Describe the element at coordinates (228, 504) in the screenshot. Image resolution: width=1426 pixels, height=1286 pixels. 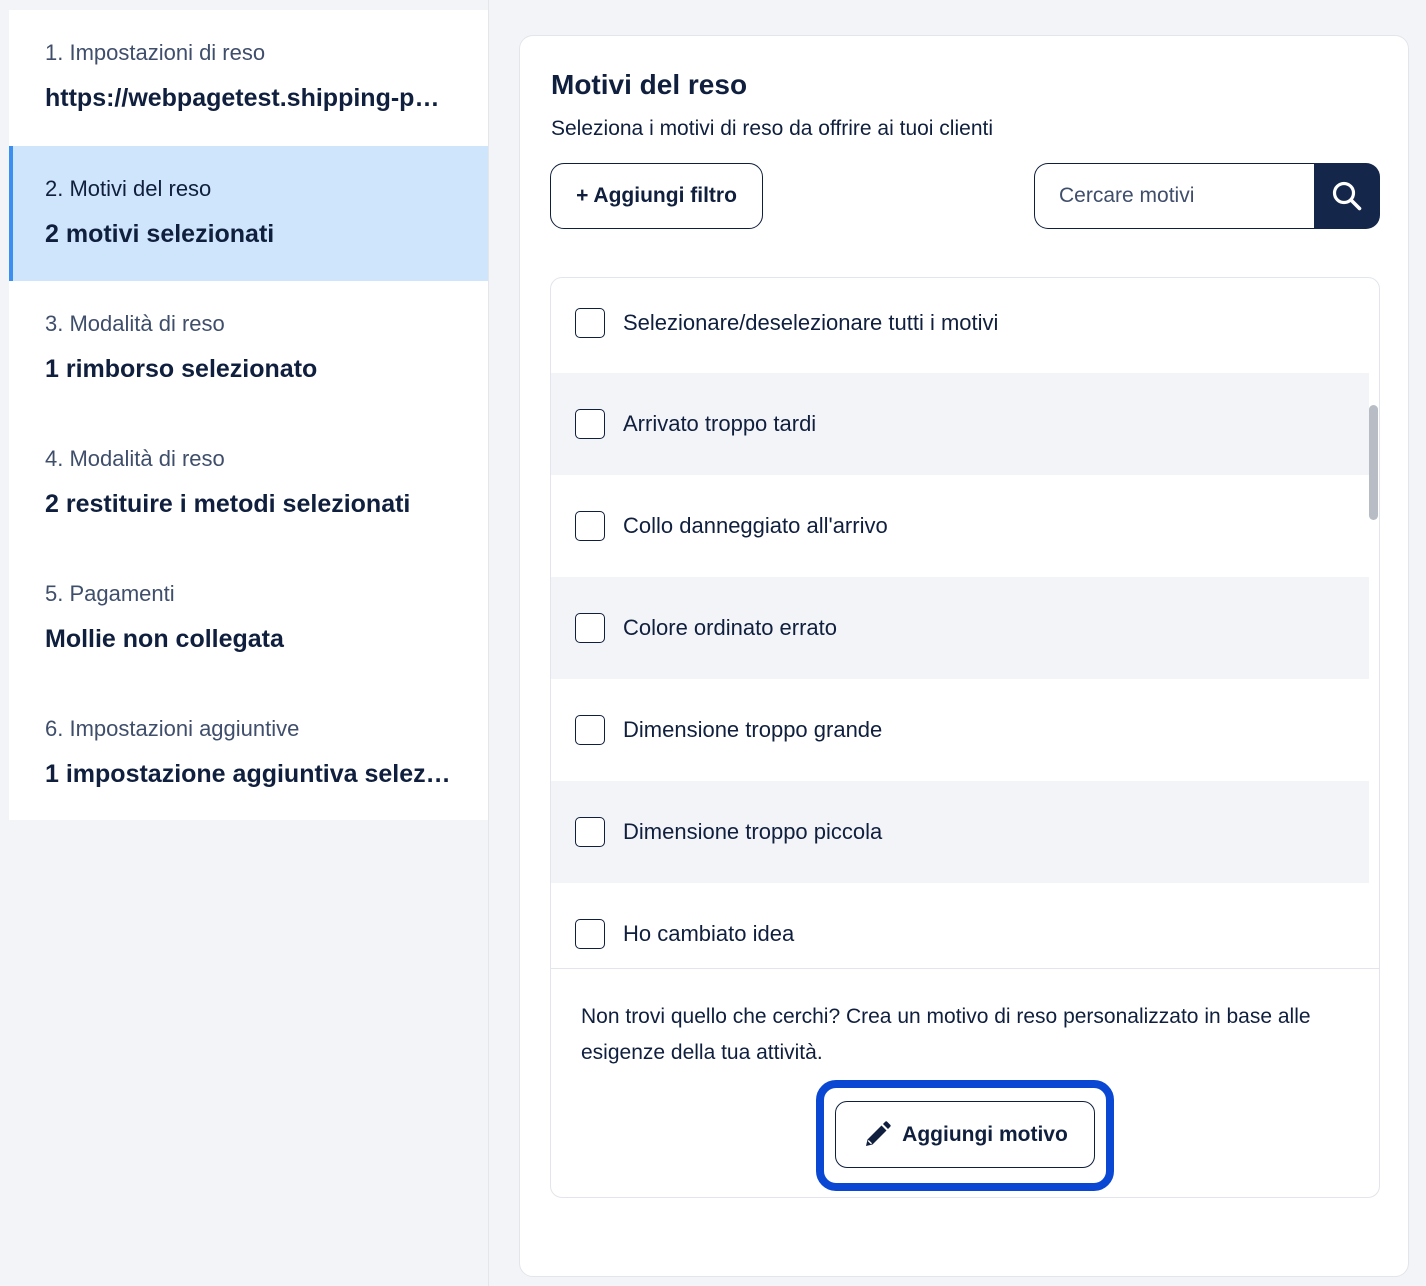
I see `step-value: 2 restituire i metodi selezionati` at that location.